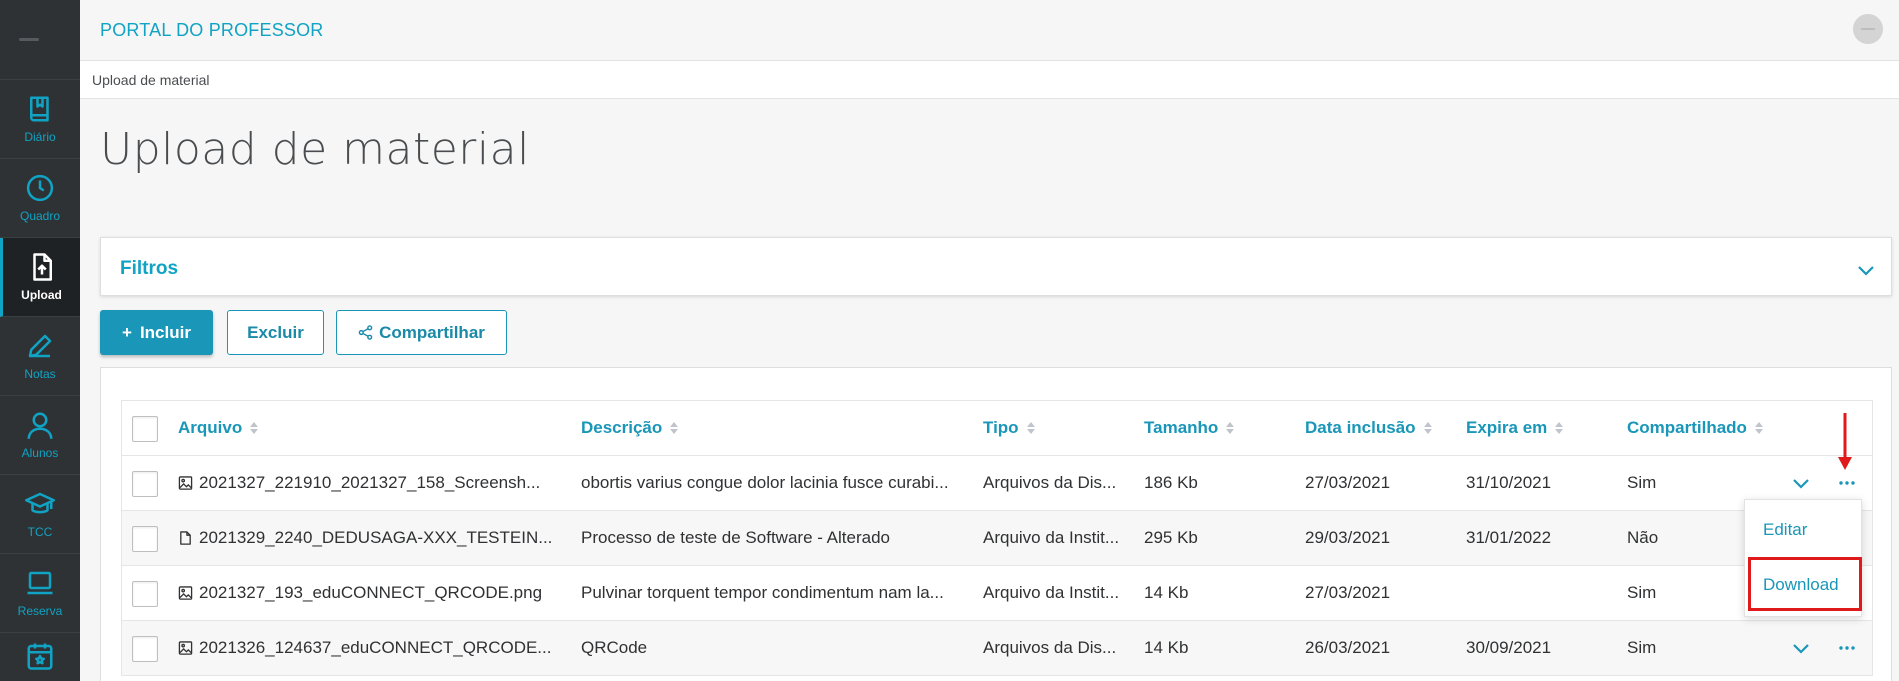 Image resolution: width=1899 pixels, height=681 pixels. Describe the element at coordinates (614, 647) in the screenshot. I see `description-cell: QRCode` at that location.